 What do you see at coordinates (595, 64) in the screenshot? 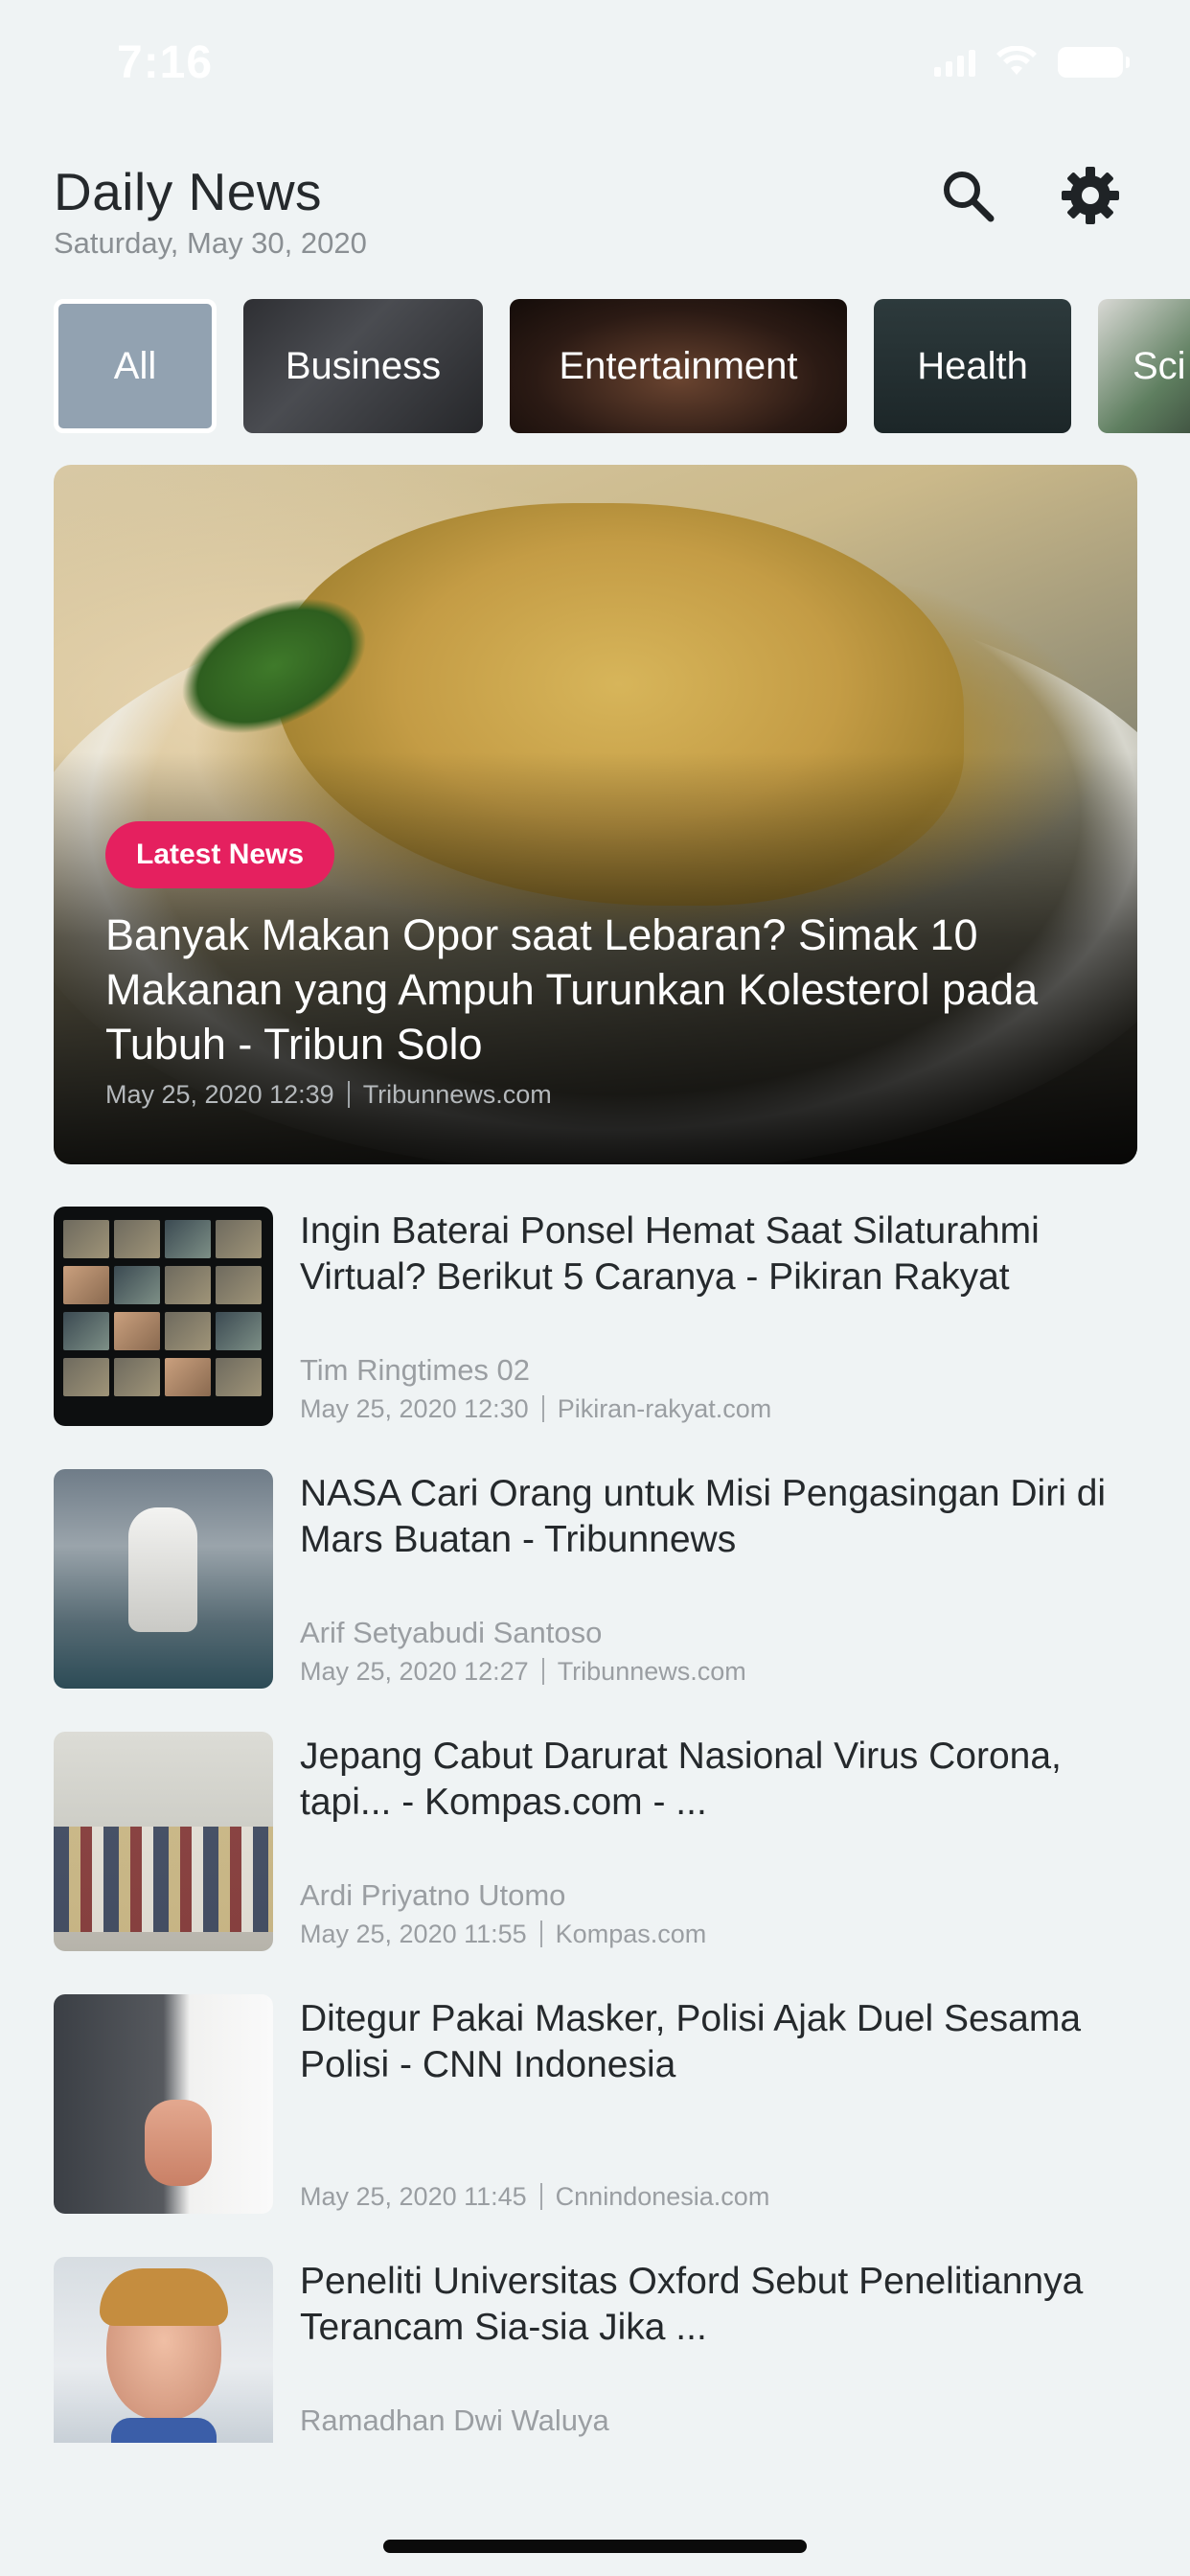
I see `status-bar: 7:16` at bounding box center [595, 64].